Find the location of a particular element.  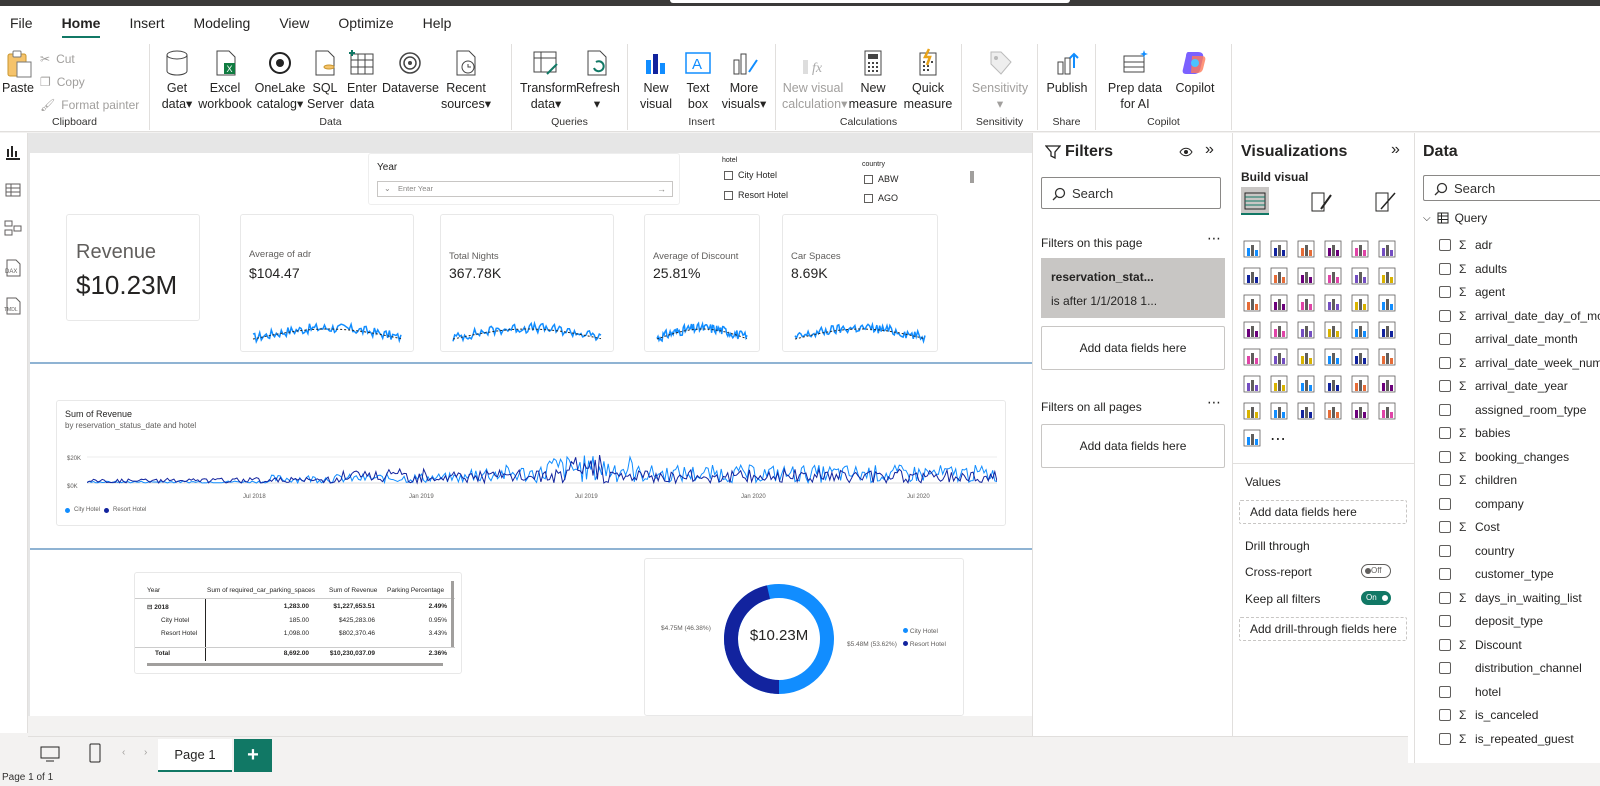

data-search-input: Search is located at coordinates (1511, 188).